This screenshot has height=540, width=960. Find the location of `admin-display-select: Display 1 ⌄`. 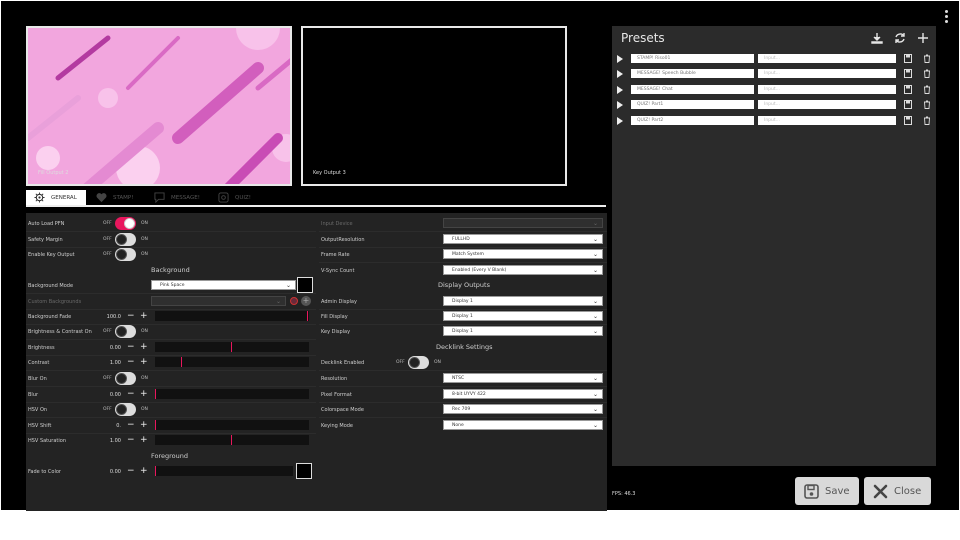

admin-display-select: Display 1 ⌄ is located at coordinates (523, 301).